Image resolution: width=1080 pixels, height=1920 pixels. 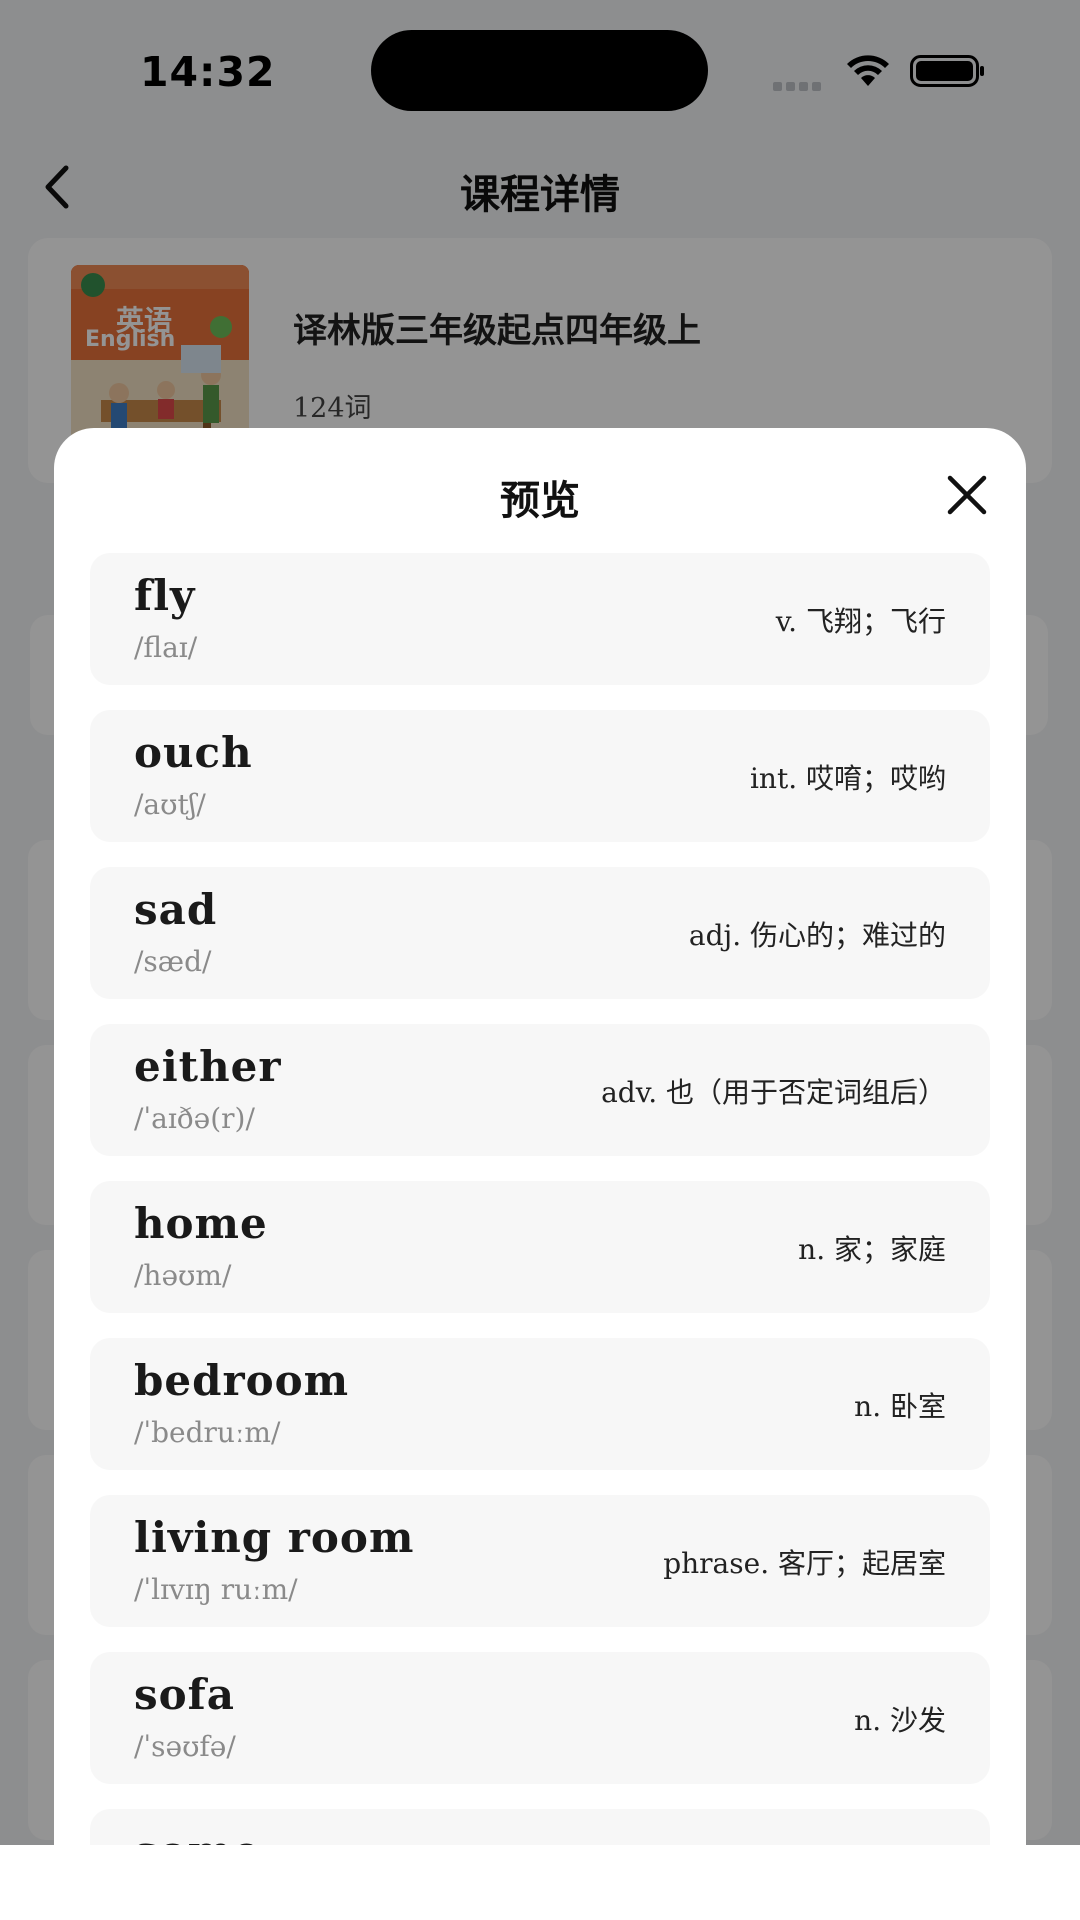 What do you see at coordinates (540, 1090) in the screenshot?
I see `word-list-item: either/ˈaɪðə(r)/ adv. 也（用于否定词组后）` at bounding box center [540, 1090].